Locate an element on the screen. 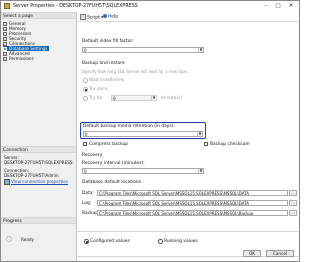  try-minutes-spinner: ▲ ▼ is located at coordinates (153, 98).